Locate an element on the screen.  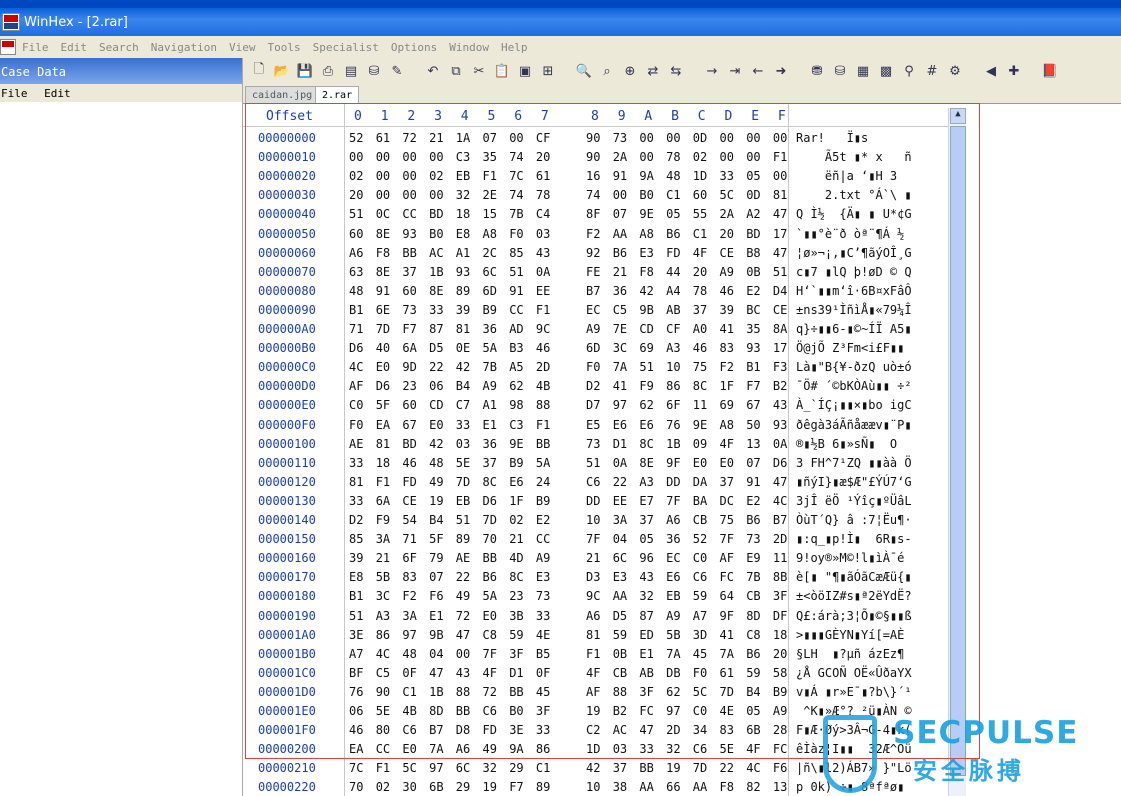
hex-byte: 81 is located at coordinates (780, 195).